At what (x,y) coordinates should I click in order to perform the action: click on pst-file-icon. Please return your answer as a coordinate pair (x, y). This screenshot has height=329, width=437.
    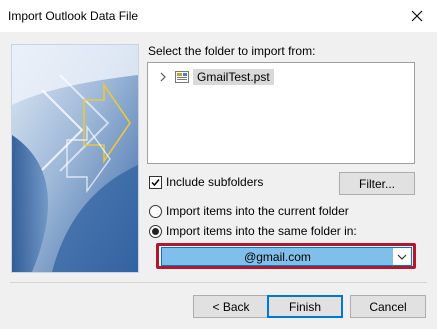
    Looking at the image, I should click on (182, 77).